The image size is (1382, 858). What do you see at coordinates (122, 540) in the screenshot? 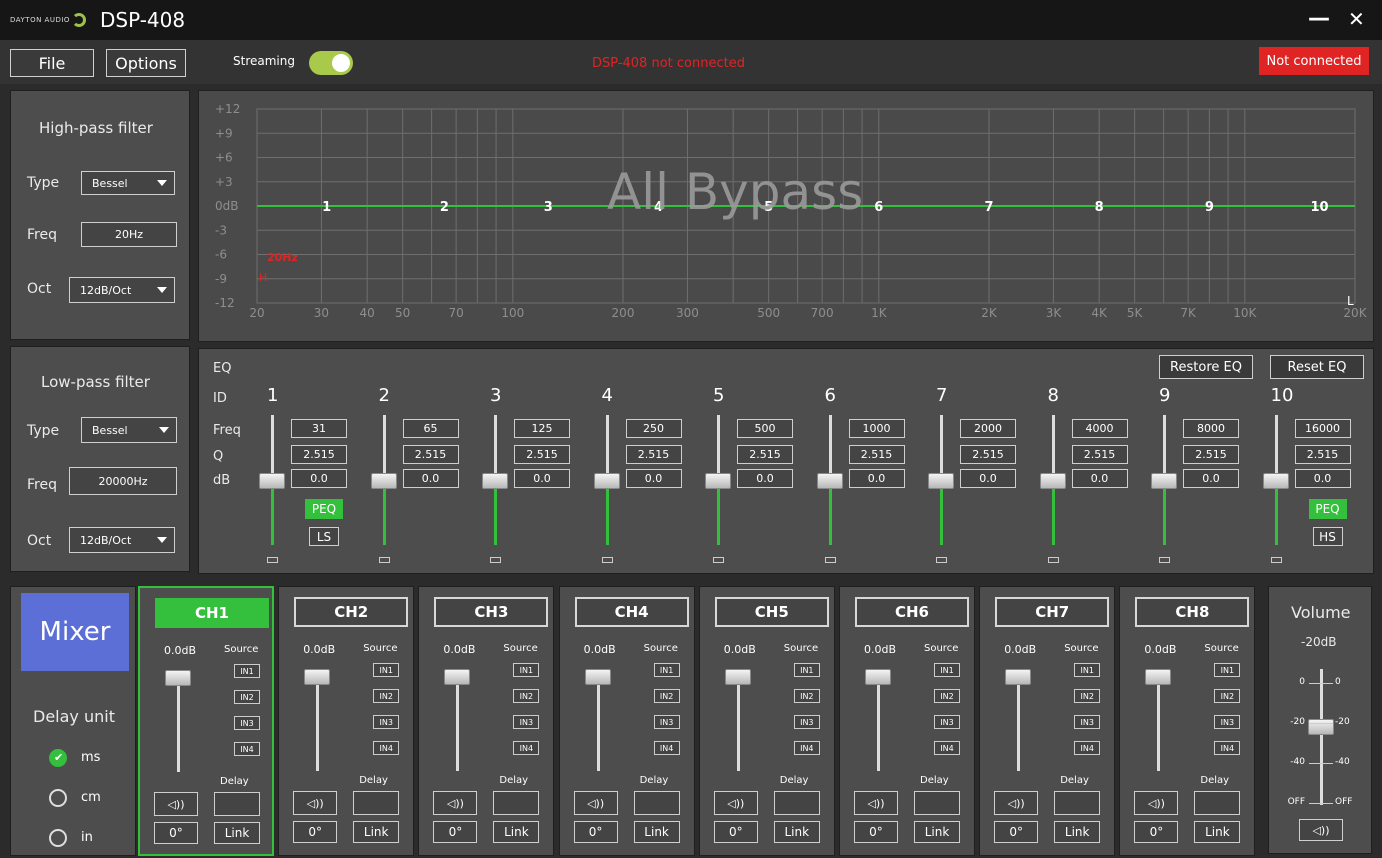
I see `lowpass-oct-select: 12dB/Oct` at bounding box center [122, 540].